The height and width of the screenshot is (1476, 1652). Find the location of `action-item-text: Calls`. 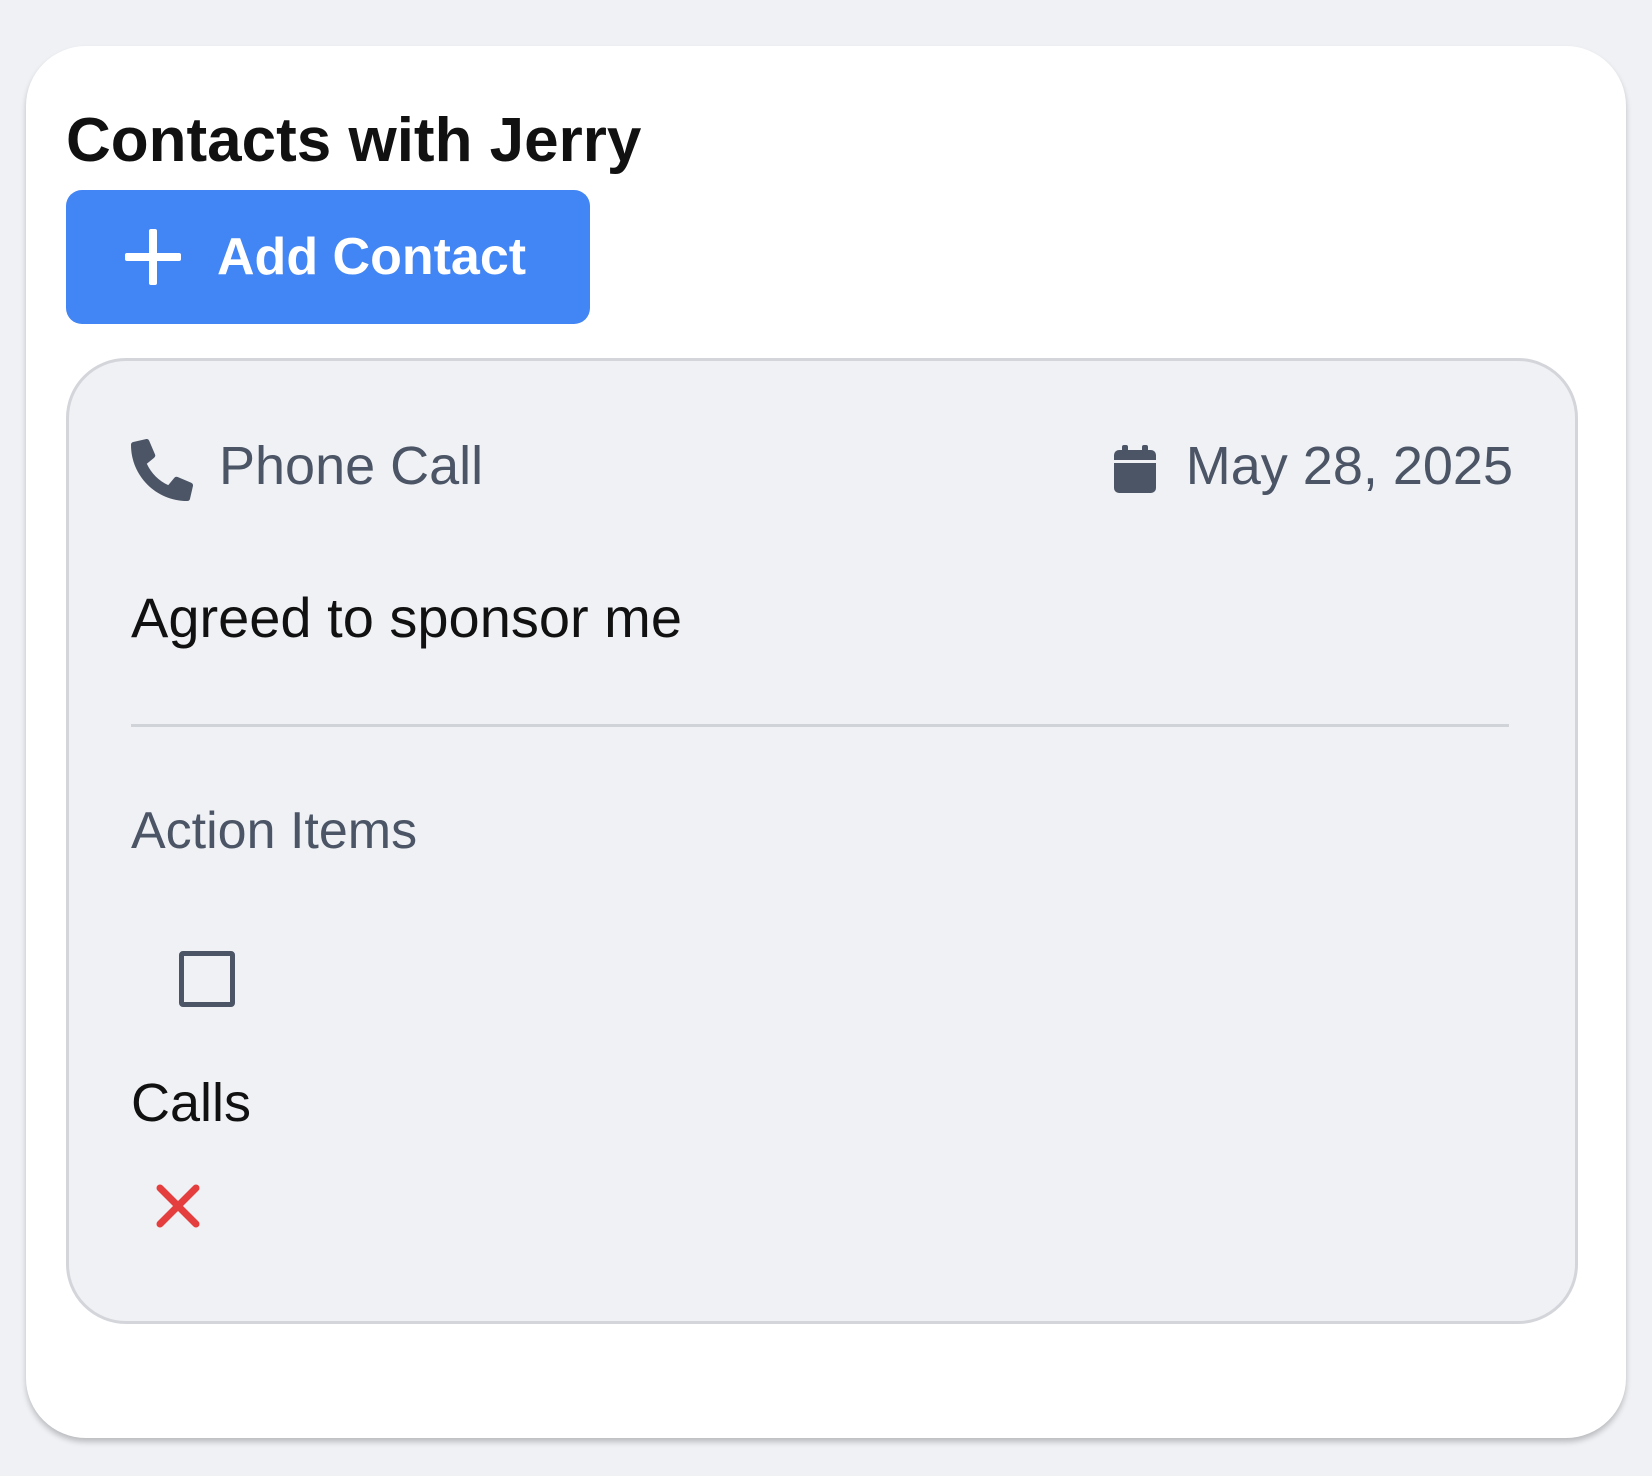

action-item-text: Calls is located at coordinates (191, 1103).